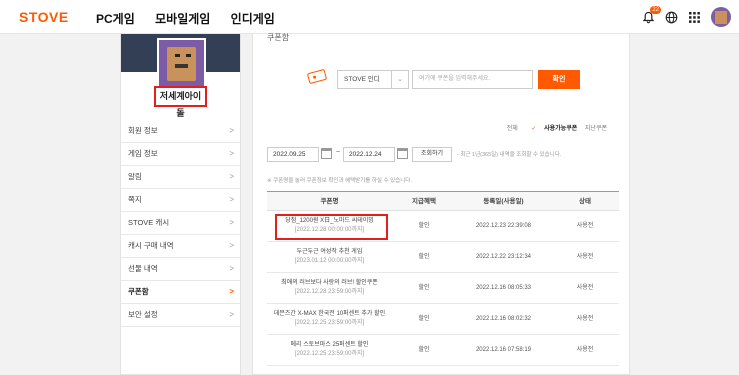 This screenshot has height=375, width=739. Describe the element at coordinates (180, 200) in the screenshot. I see `sidebar-item-messages: 쪽지 >` at that location.